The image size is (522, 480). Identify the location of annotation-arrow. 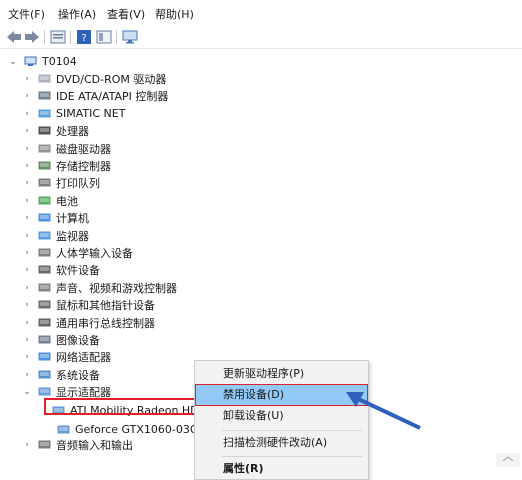
(383, 411).